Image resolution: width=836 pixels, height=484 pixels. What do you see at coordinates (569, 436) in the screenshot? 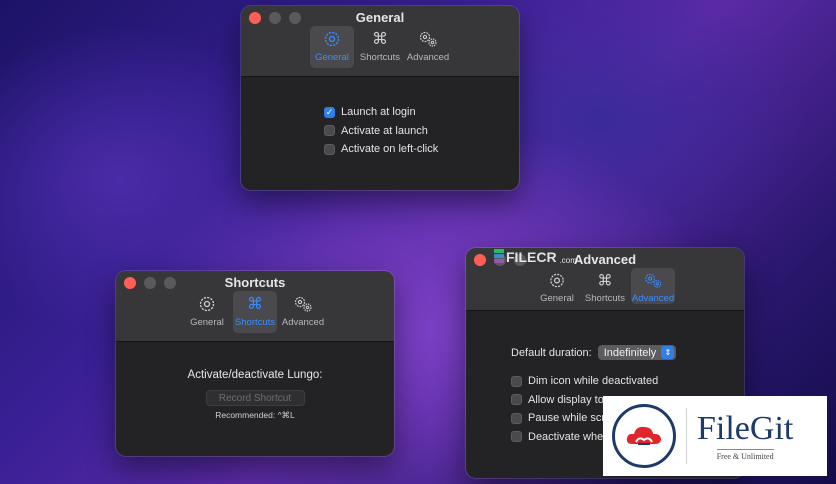
I see `option-label: Deactivate when` at bounding box center [569, 436].